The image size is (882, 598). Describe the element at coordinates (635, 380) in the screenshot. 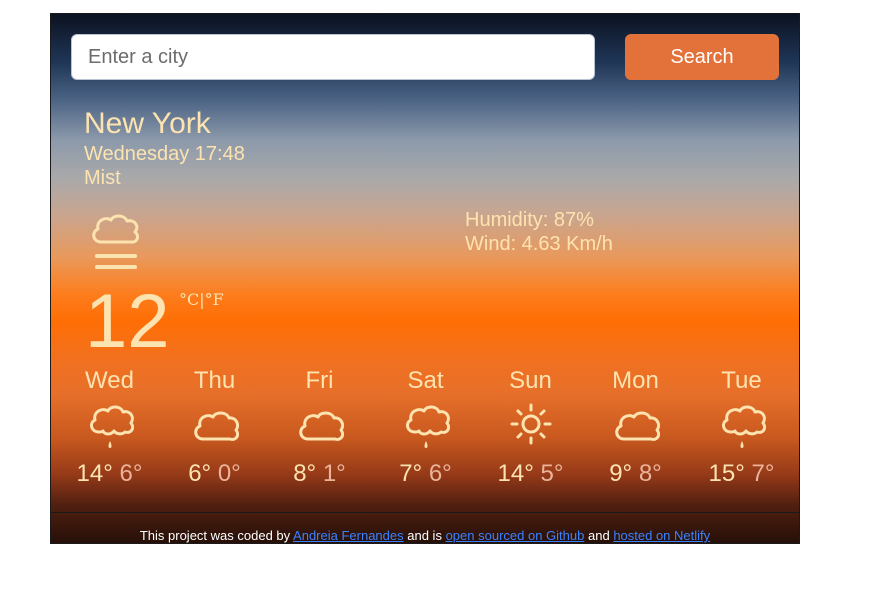

I see `forecast-day-name: Mon` at that location.